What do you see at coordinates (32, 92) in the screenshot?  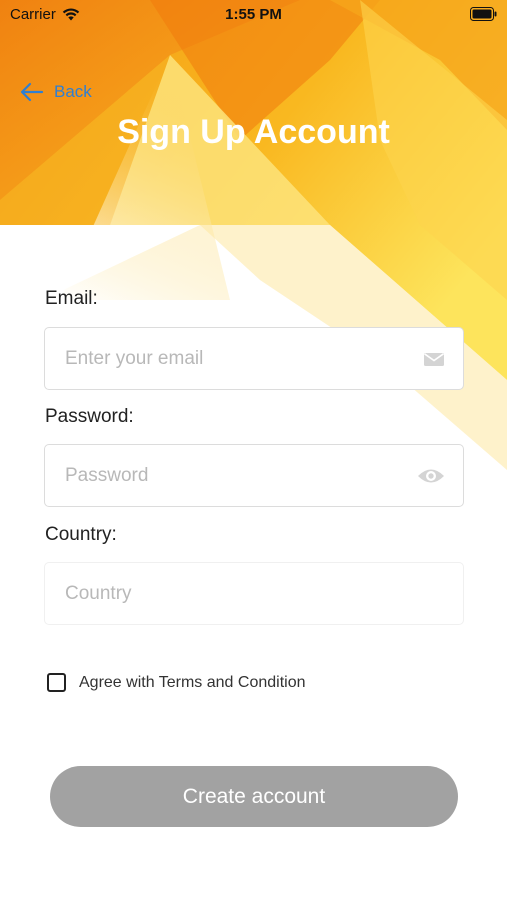 I see `arrow-left-icon` at bounding box center [32, 92].